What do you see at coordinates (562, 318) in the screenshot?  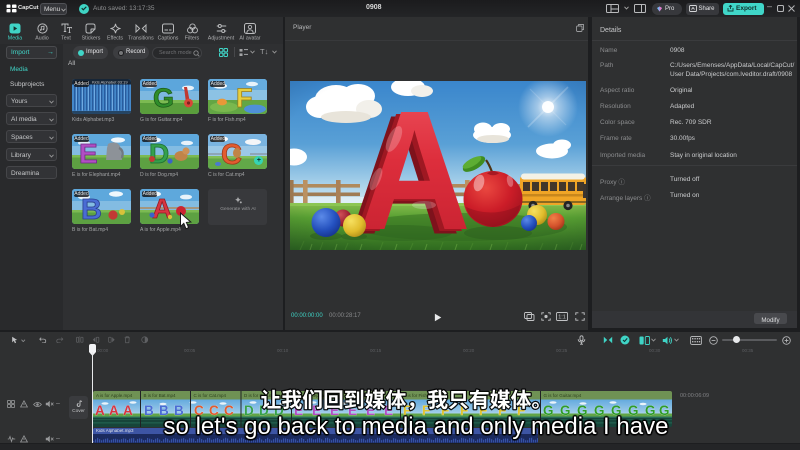 I see `svg-text: 1:1` at bounding box center [562, 318].